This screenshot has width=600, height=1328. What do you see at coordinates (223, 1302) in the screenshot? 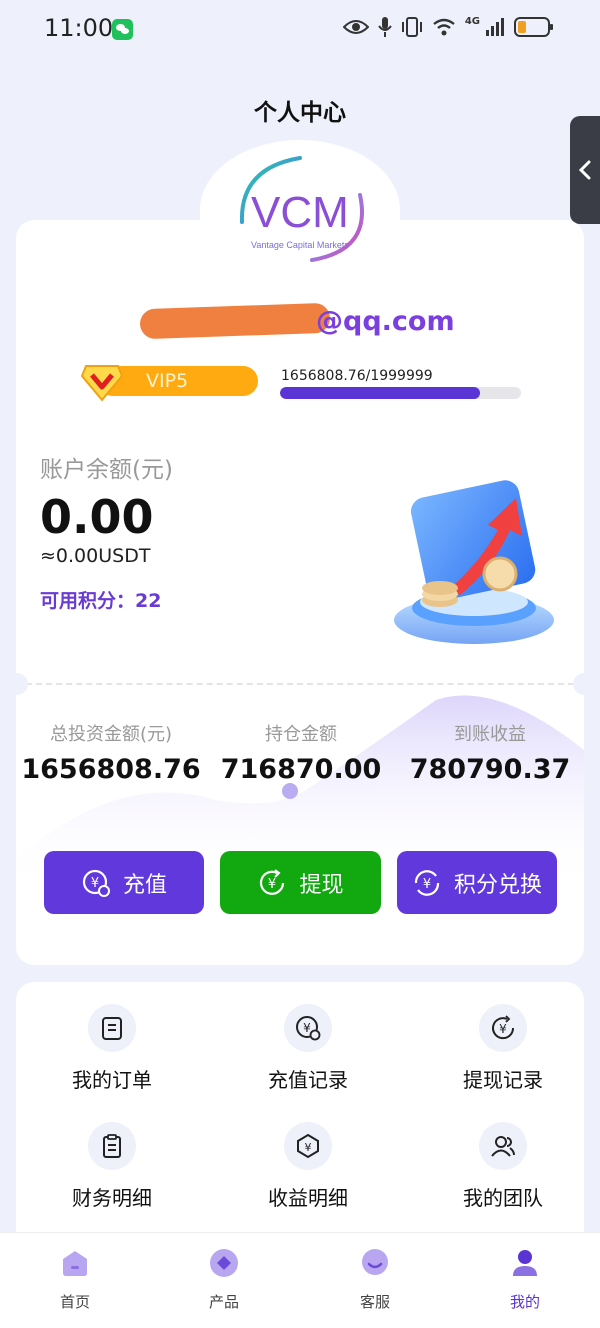
I see `tab-label: 产品` at bounding box center [223, 1302].